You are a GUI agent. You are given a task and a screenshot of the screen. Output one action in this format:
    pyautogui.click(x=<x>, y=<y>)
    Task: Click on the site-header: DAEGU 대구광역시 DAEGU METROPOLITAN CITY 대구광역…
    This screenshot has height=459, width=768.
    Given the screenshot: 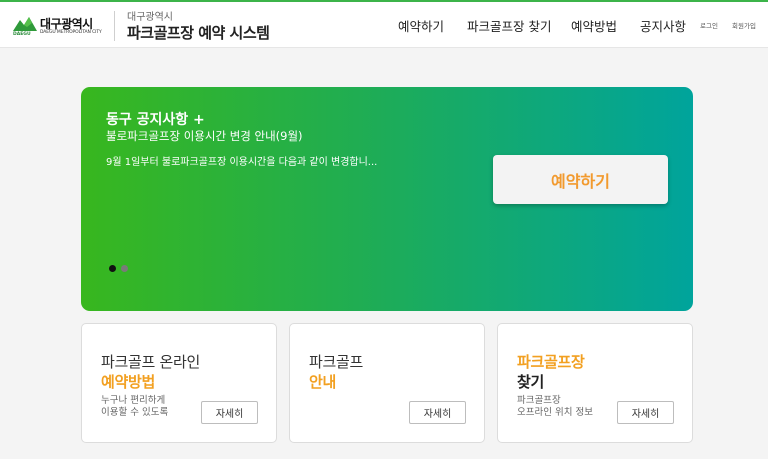 What is the action you would take?
    pyautogui.click(x=384, y=25)
    